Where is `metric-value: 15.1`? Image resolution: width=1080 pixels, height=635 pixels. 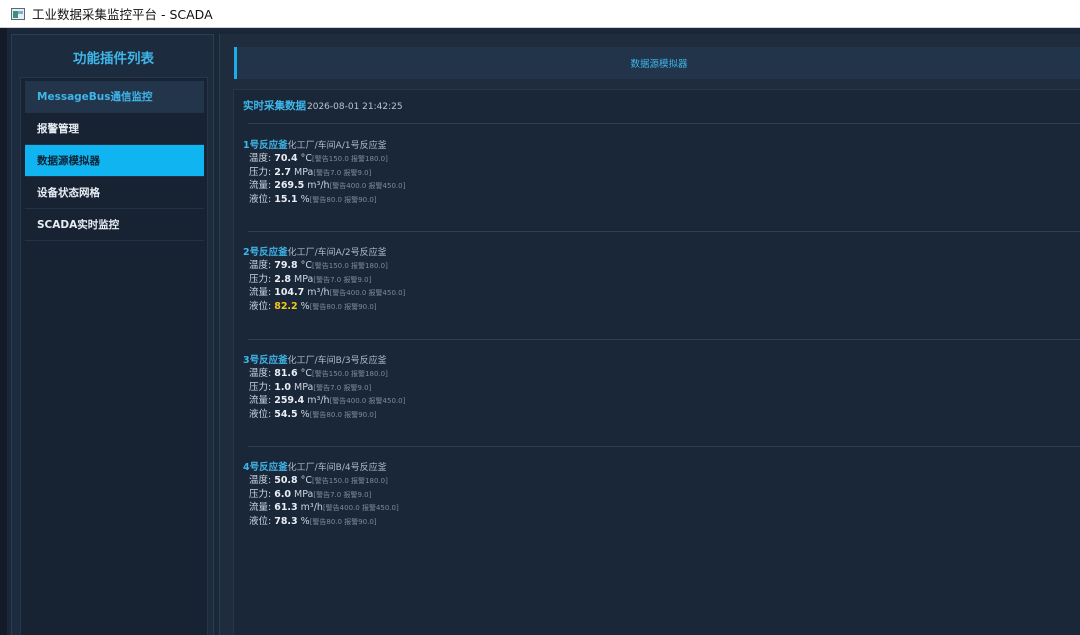
metric-value: 15.1 is located at coordinates (286, 199).